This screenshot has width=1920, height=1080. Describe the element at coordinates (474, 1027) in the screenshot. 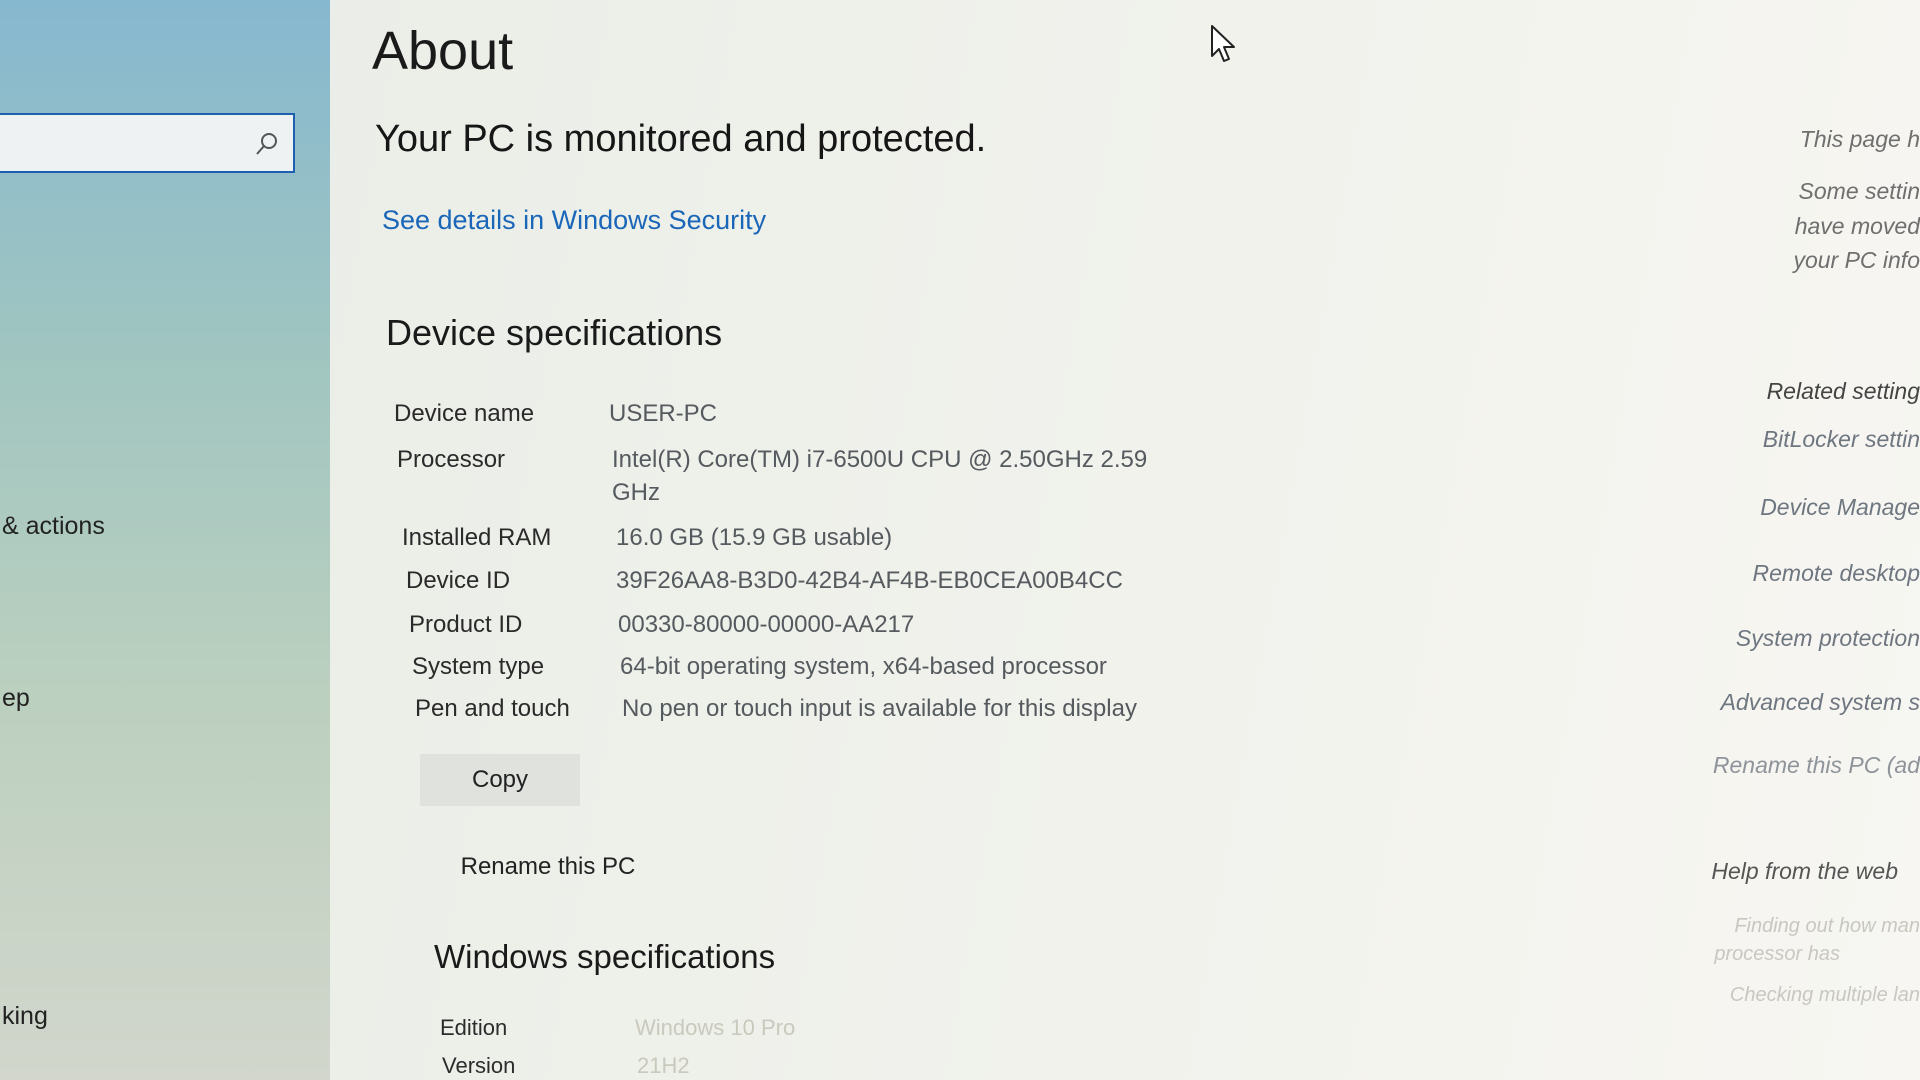

I see `win-spec-label: Edition` at that location.